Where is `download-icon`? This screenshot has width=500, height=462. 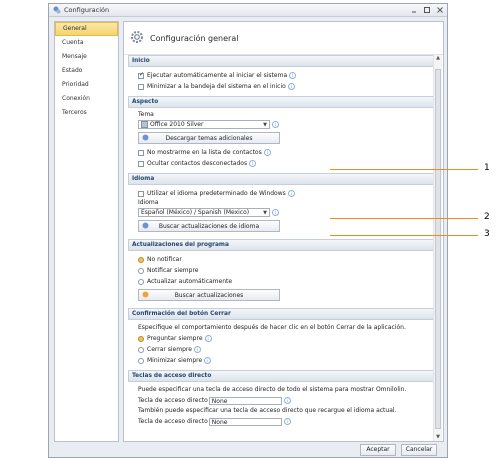
download-icon is located at coordinates (145, 137).